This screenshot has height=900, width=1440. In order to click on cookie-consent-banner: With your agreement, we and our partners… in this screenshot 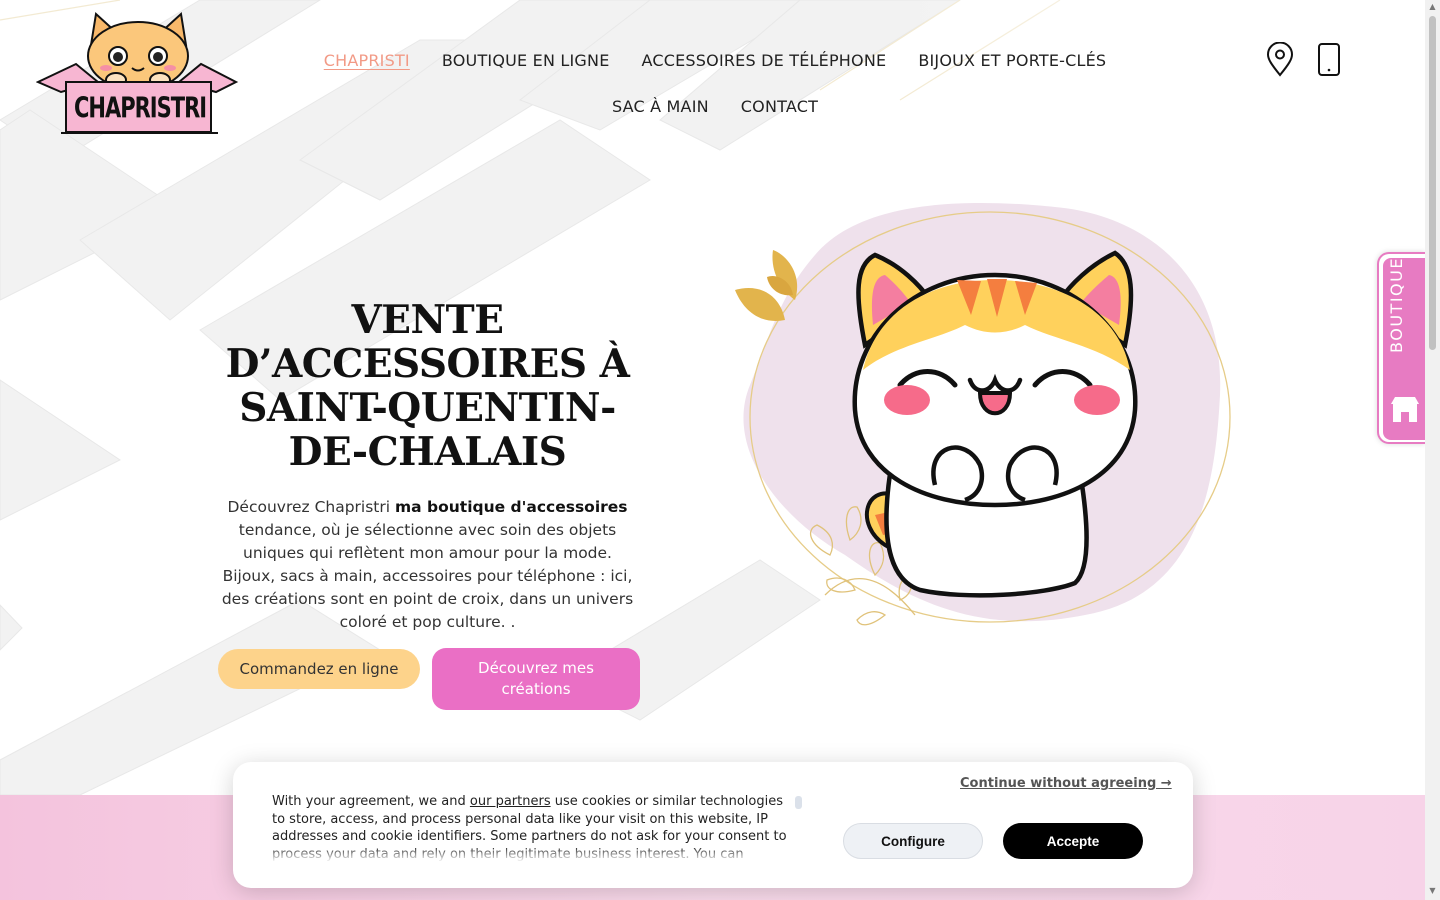, I will do `click(713, 825)`.